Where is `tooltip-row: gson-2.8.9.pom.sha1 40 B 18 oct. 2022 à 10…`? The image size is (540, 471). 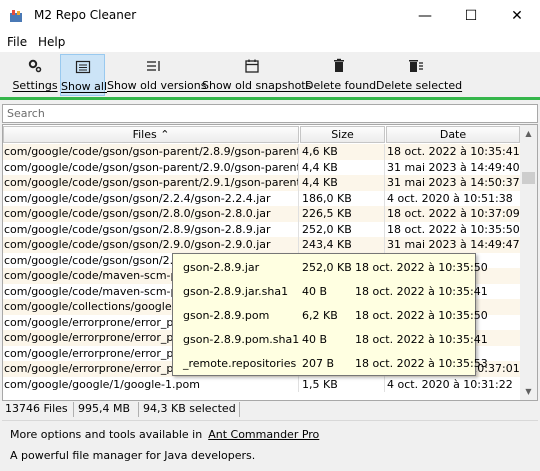
tooltip-row: gson-2.8.9.pom.sha1 40 B 18 oct. 2022 à 10… is located at coordinates (330, 339).